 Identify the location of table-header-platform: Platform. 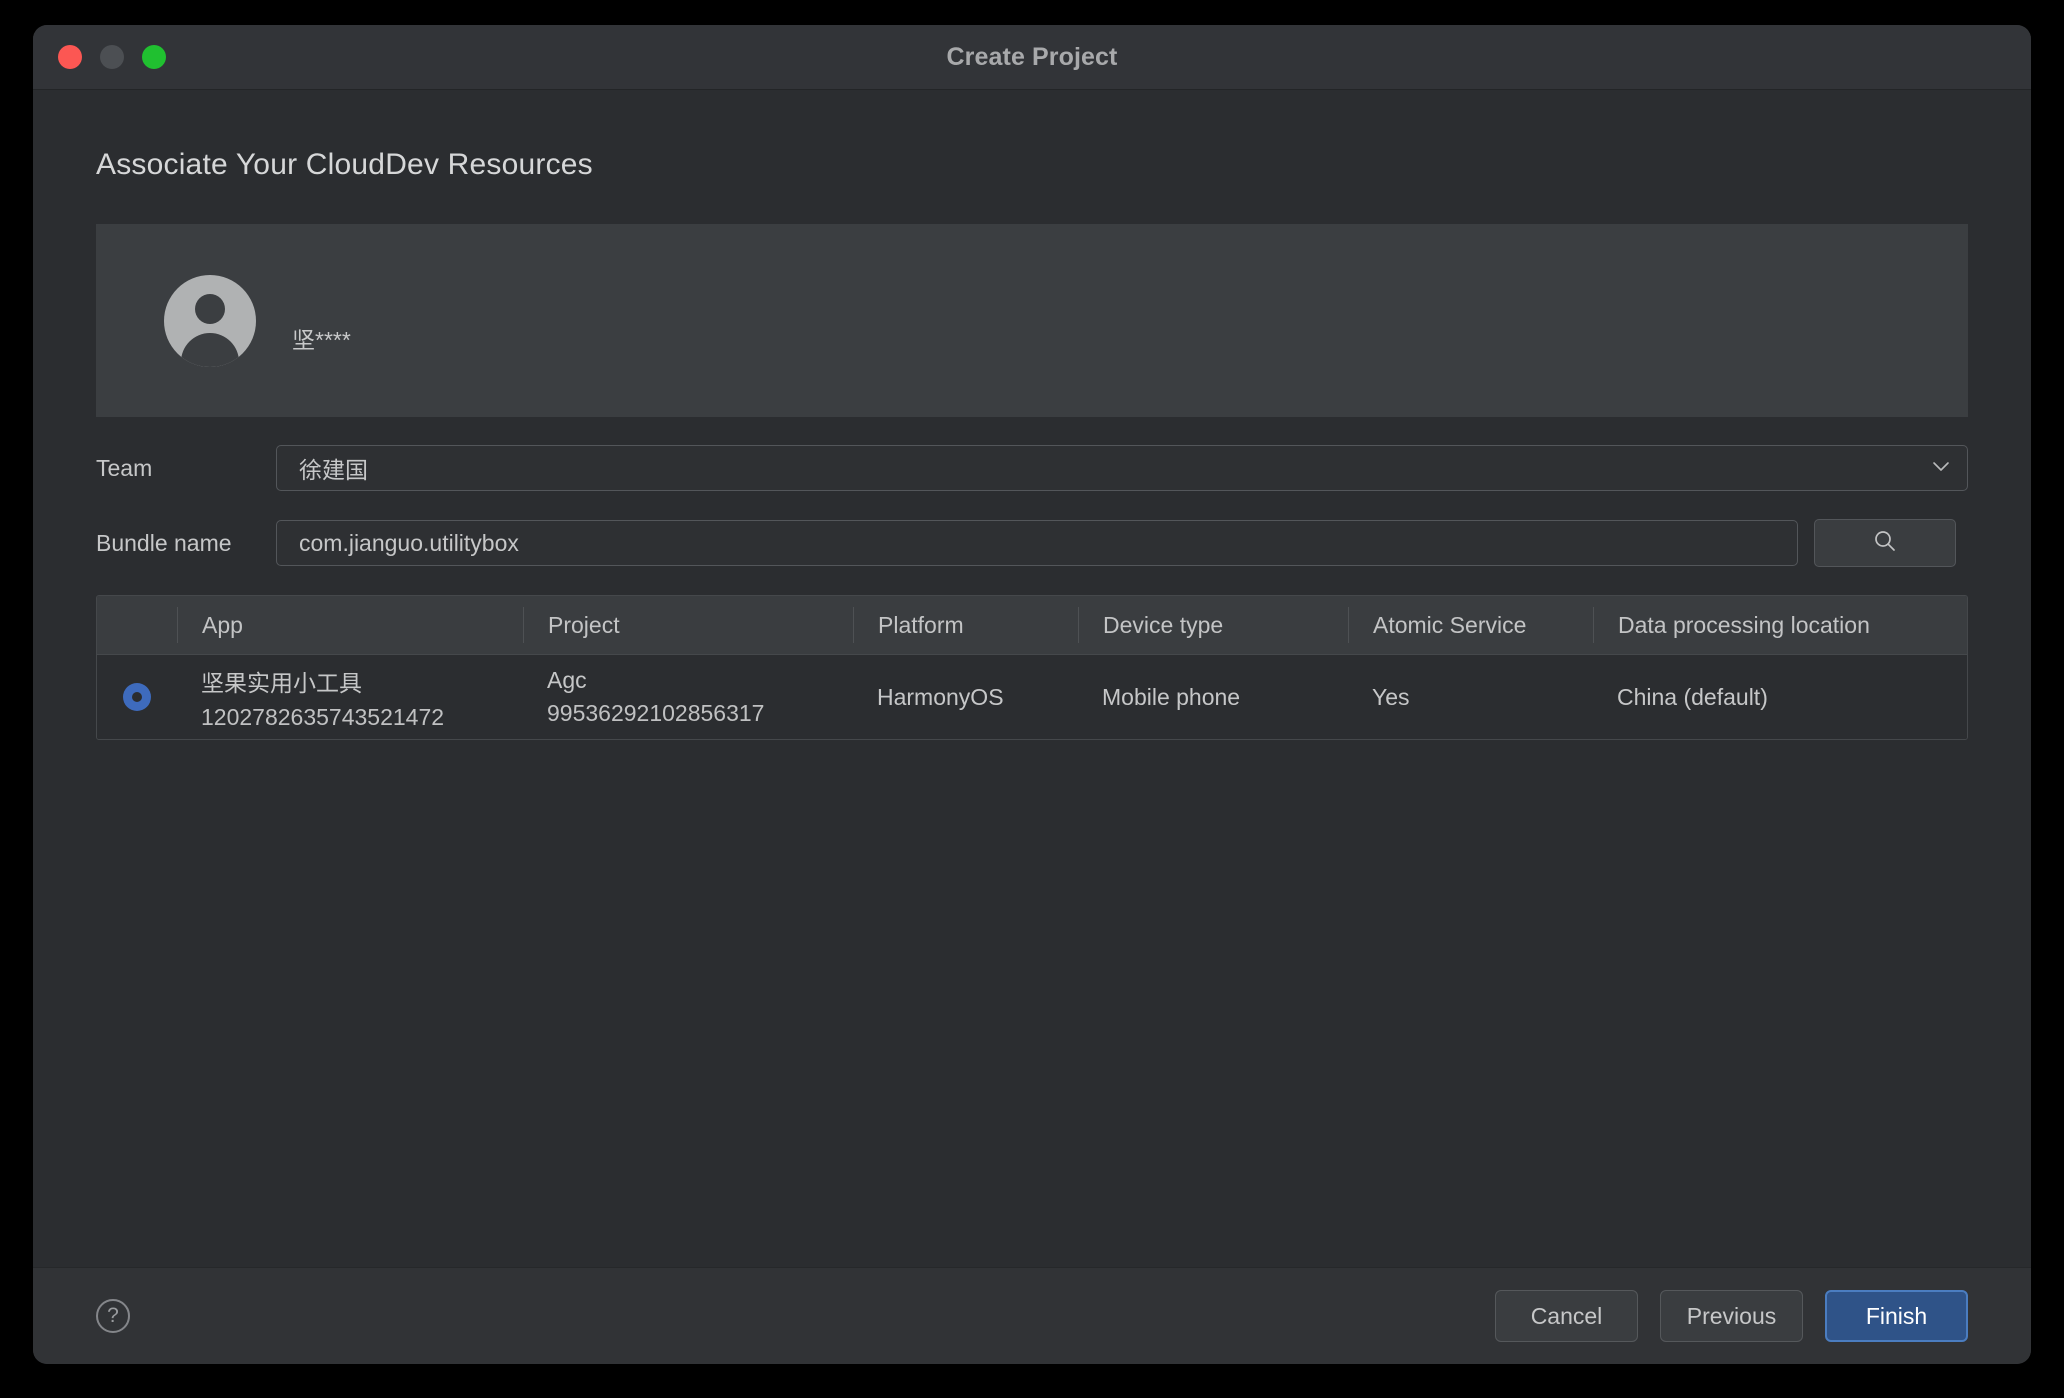
(965, 625).